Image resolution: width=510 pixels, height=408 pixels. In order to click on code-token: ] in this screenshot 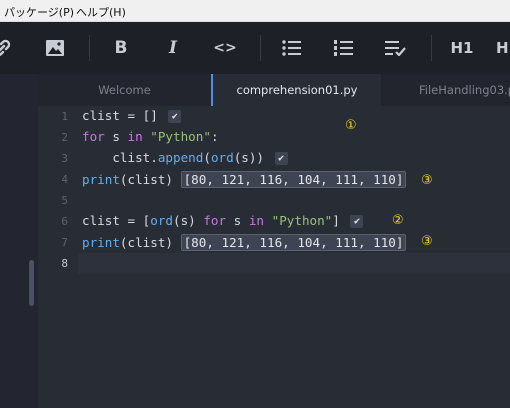, I will do `click(336, 220)`.